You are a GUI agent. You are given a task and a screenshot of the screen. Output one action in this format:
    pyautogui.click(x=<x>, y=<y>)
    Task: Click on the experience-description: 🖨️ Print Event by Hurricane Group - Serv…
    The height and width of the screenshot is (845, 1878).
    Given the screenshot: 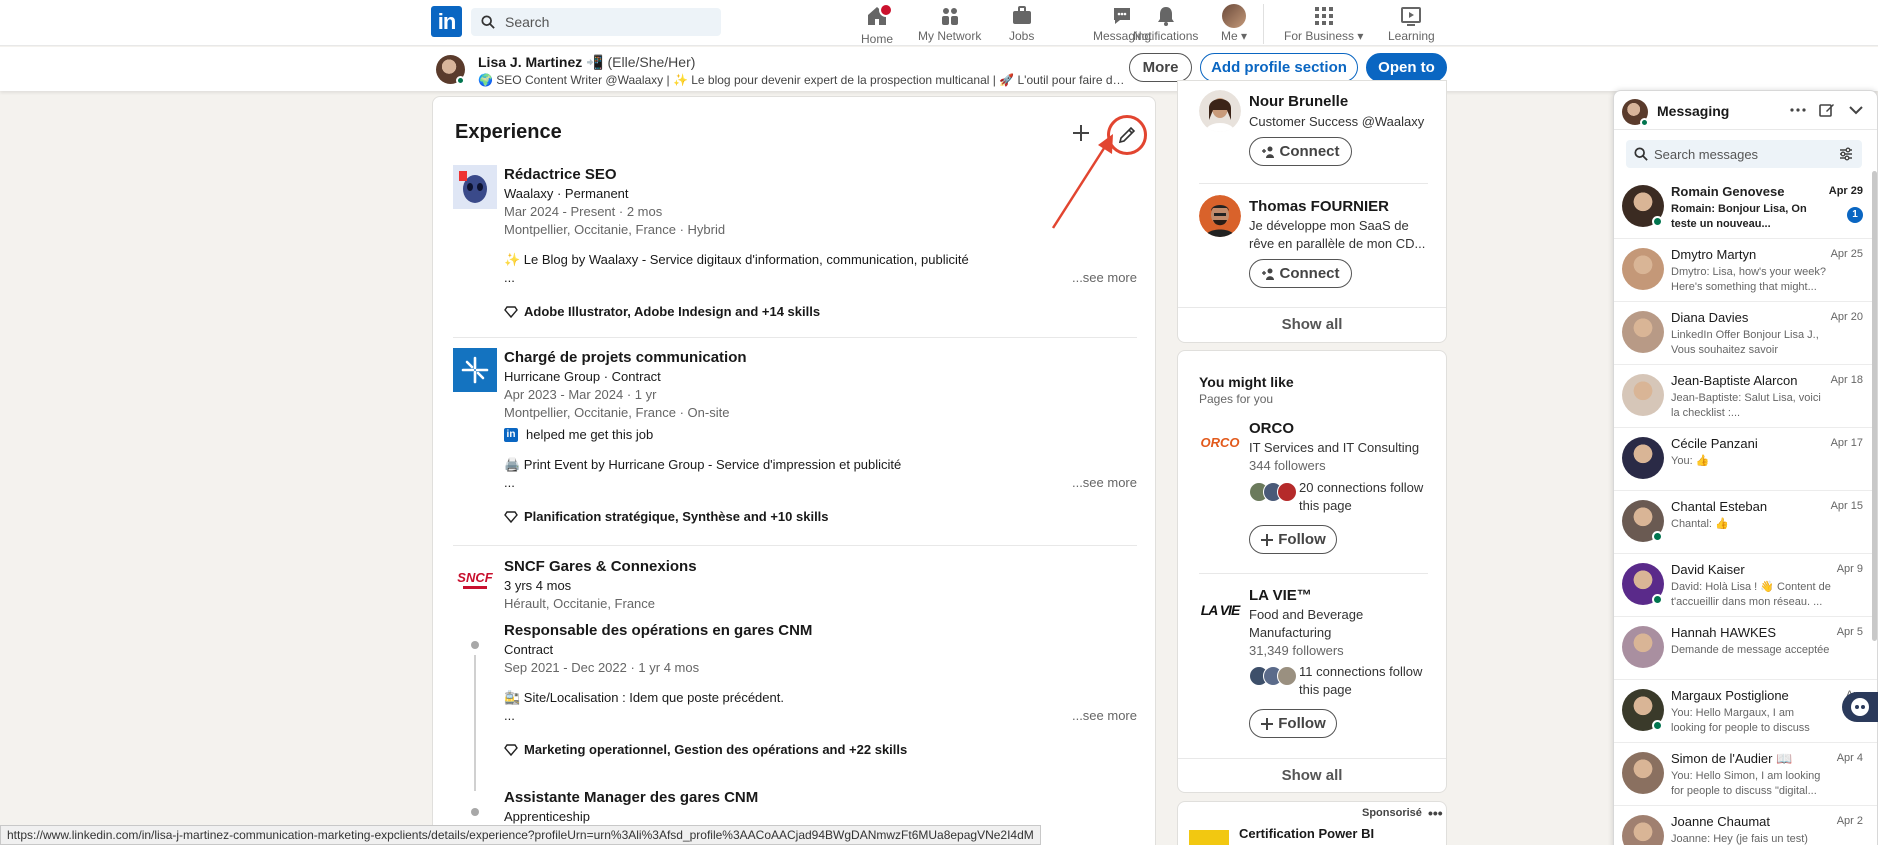 What is the action you would take?
    pyautogui.click(x=703, y=464)
    